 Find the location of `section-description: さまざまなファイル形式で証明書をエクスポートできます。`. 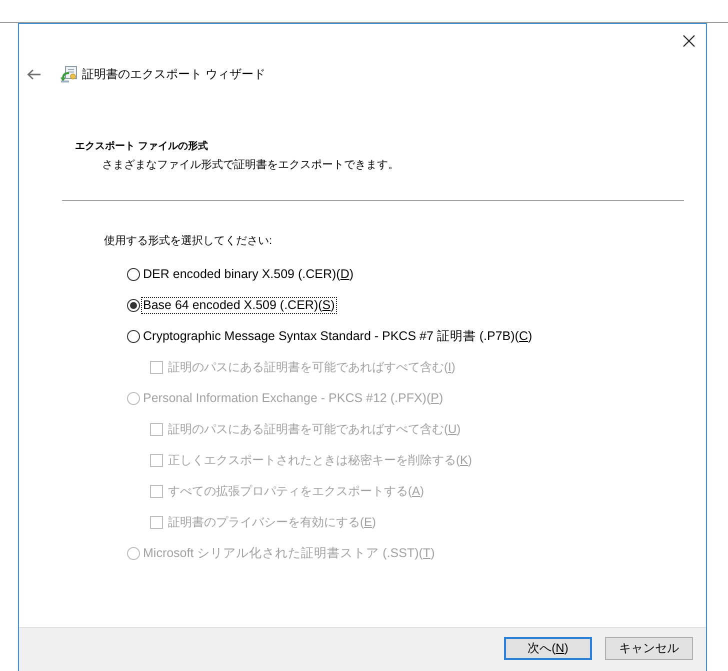

section-description: さまざまなファイル形式で証明書をエクスポートできます。 is located at coordinates (250, 165).